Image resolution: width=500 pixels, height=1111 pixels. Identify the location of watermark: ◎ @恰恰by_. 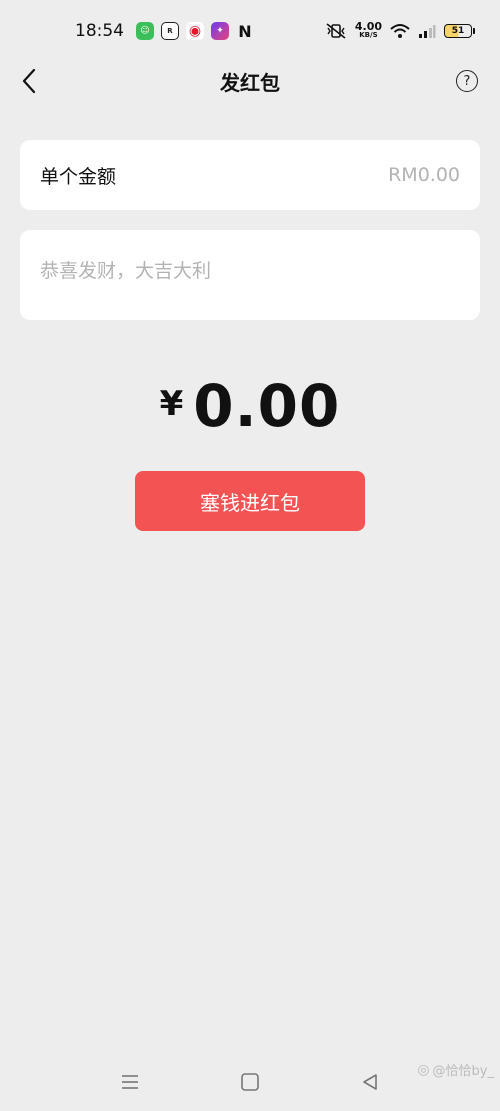
(455, 1070).